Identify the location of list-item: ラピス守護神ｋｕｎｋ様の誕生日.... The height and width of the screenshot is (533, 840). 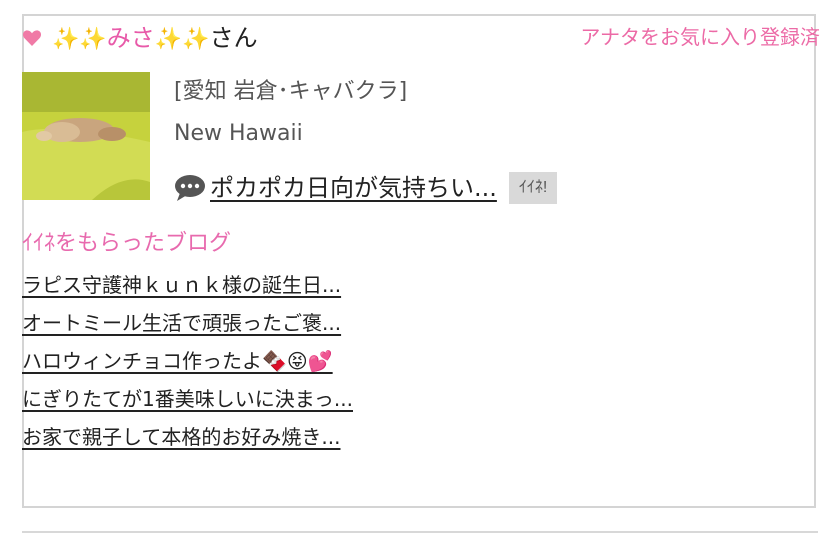
(187, 289).